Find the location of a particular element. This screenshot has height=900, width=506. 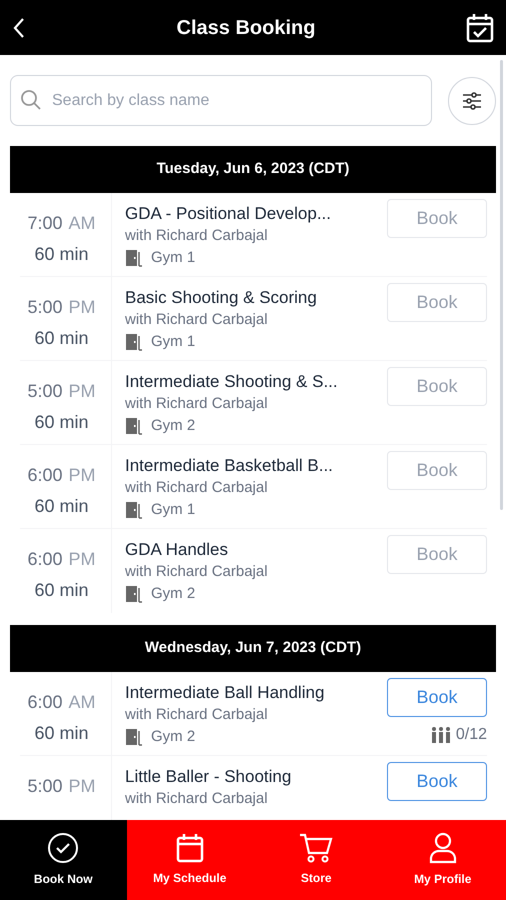

search-icon is located at coordinates (31, 100).